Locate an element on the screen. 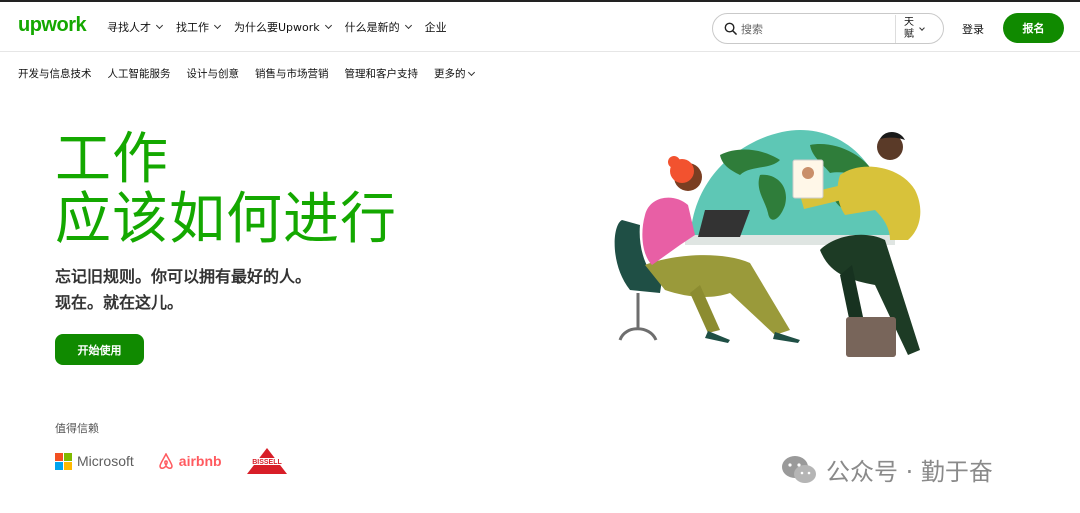 This screenshot has width=1080, height=513. wechat-watermark: 公众号 · 勤于奋 is located at coordinates (886, 469).